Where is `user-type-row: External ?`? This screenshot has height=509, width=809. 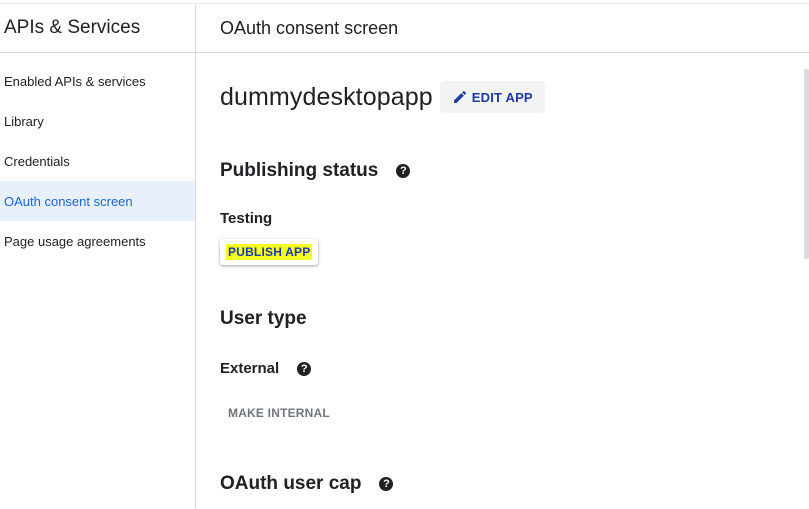
user-type-row: External ? is located at coordinates (266, 368).